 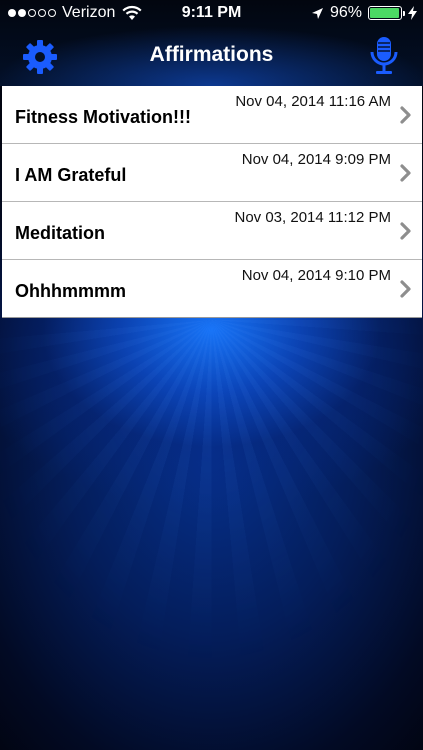 What do you see at coordinates (313, 101) in the screenshot?
I see `affirmation-date: Nov 04, 2014 11:16 AM` at bounding box center [313, 101].